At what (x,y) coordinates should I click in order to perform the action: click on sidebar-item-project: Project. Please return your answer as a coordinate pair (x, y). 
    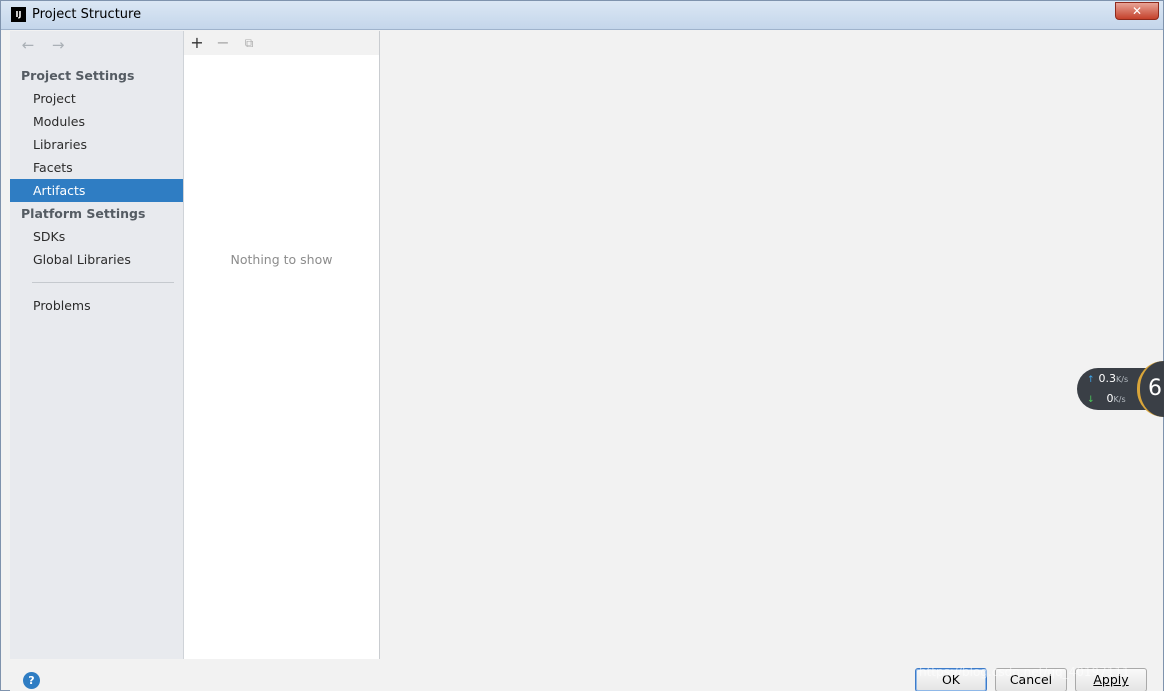
    Looking at the image, I should click on (96, 98).